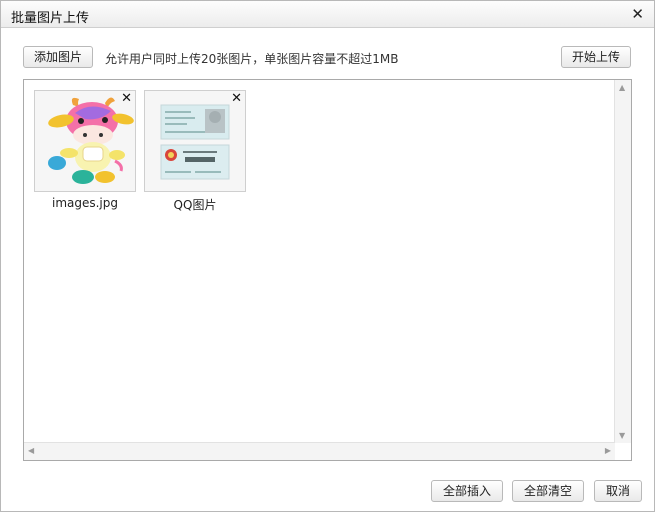 This screenshot has width=655, height=512. What do you see at coordinates (623, 451) in the screenshot?
I see `scrollbar-corner` at bounding box center [623, 451].